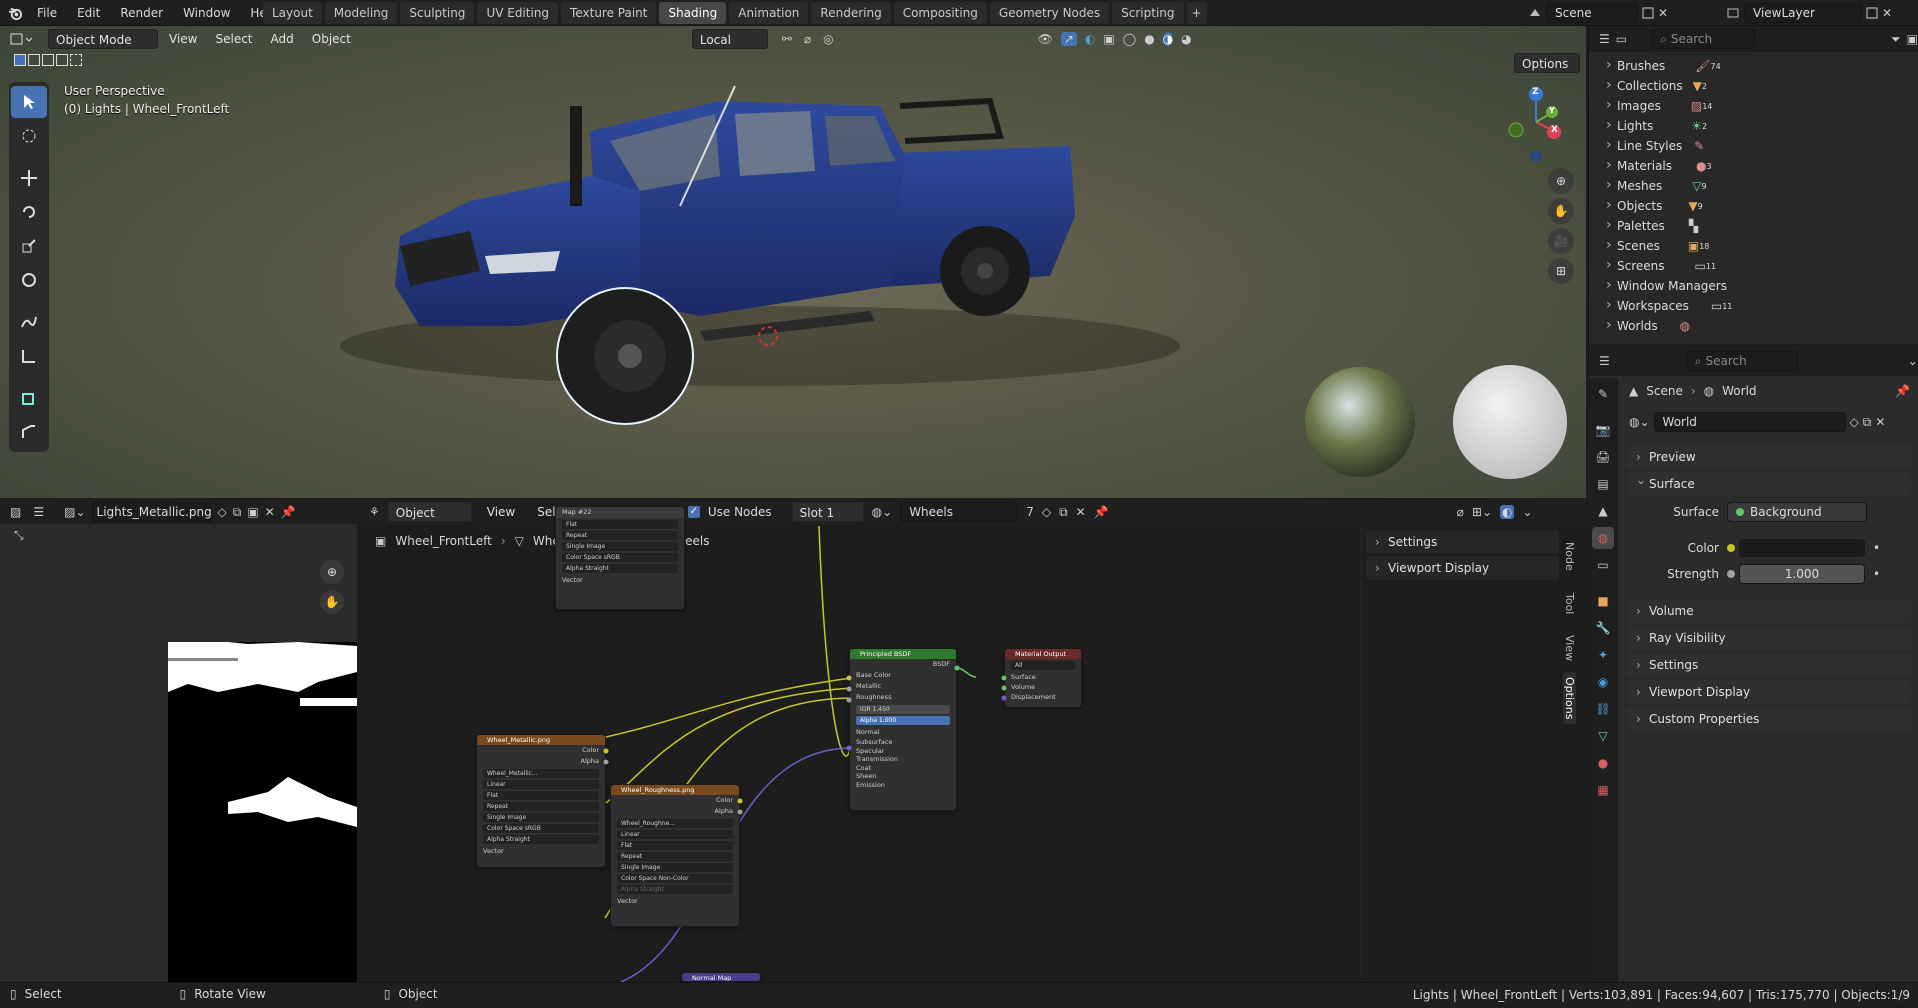 The image size is (1918, 1008). What do you see at coordinates (1603, 430) in the screenshot?
I see `render-tab-icon: 📷` at bounding box center [1603, 430].